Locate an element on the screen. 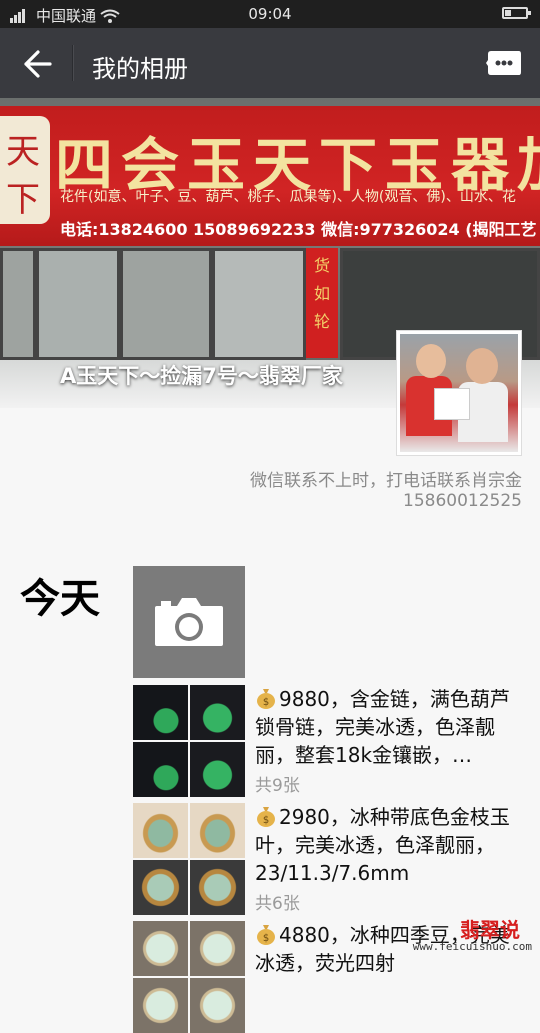 Image resolution: width=540 pixels, height=1033 pixels. post-text-content: 2980，冰种带底色金枝玉叶，完美冰透，色泽靓丽，23/11.3/7.6mm is located at coordinates (382, 845).